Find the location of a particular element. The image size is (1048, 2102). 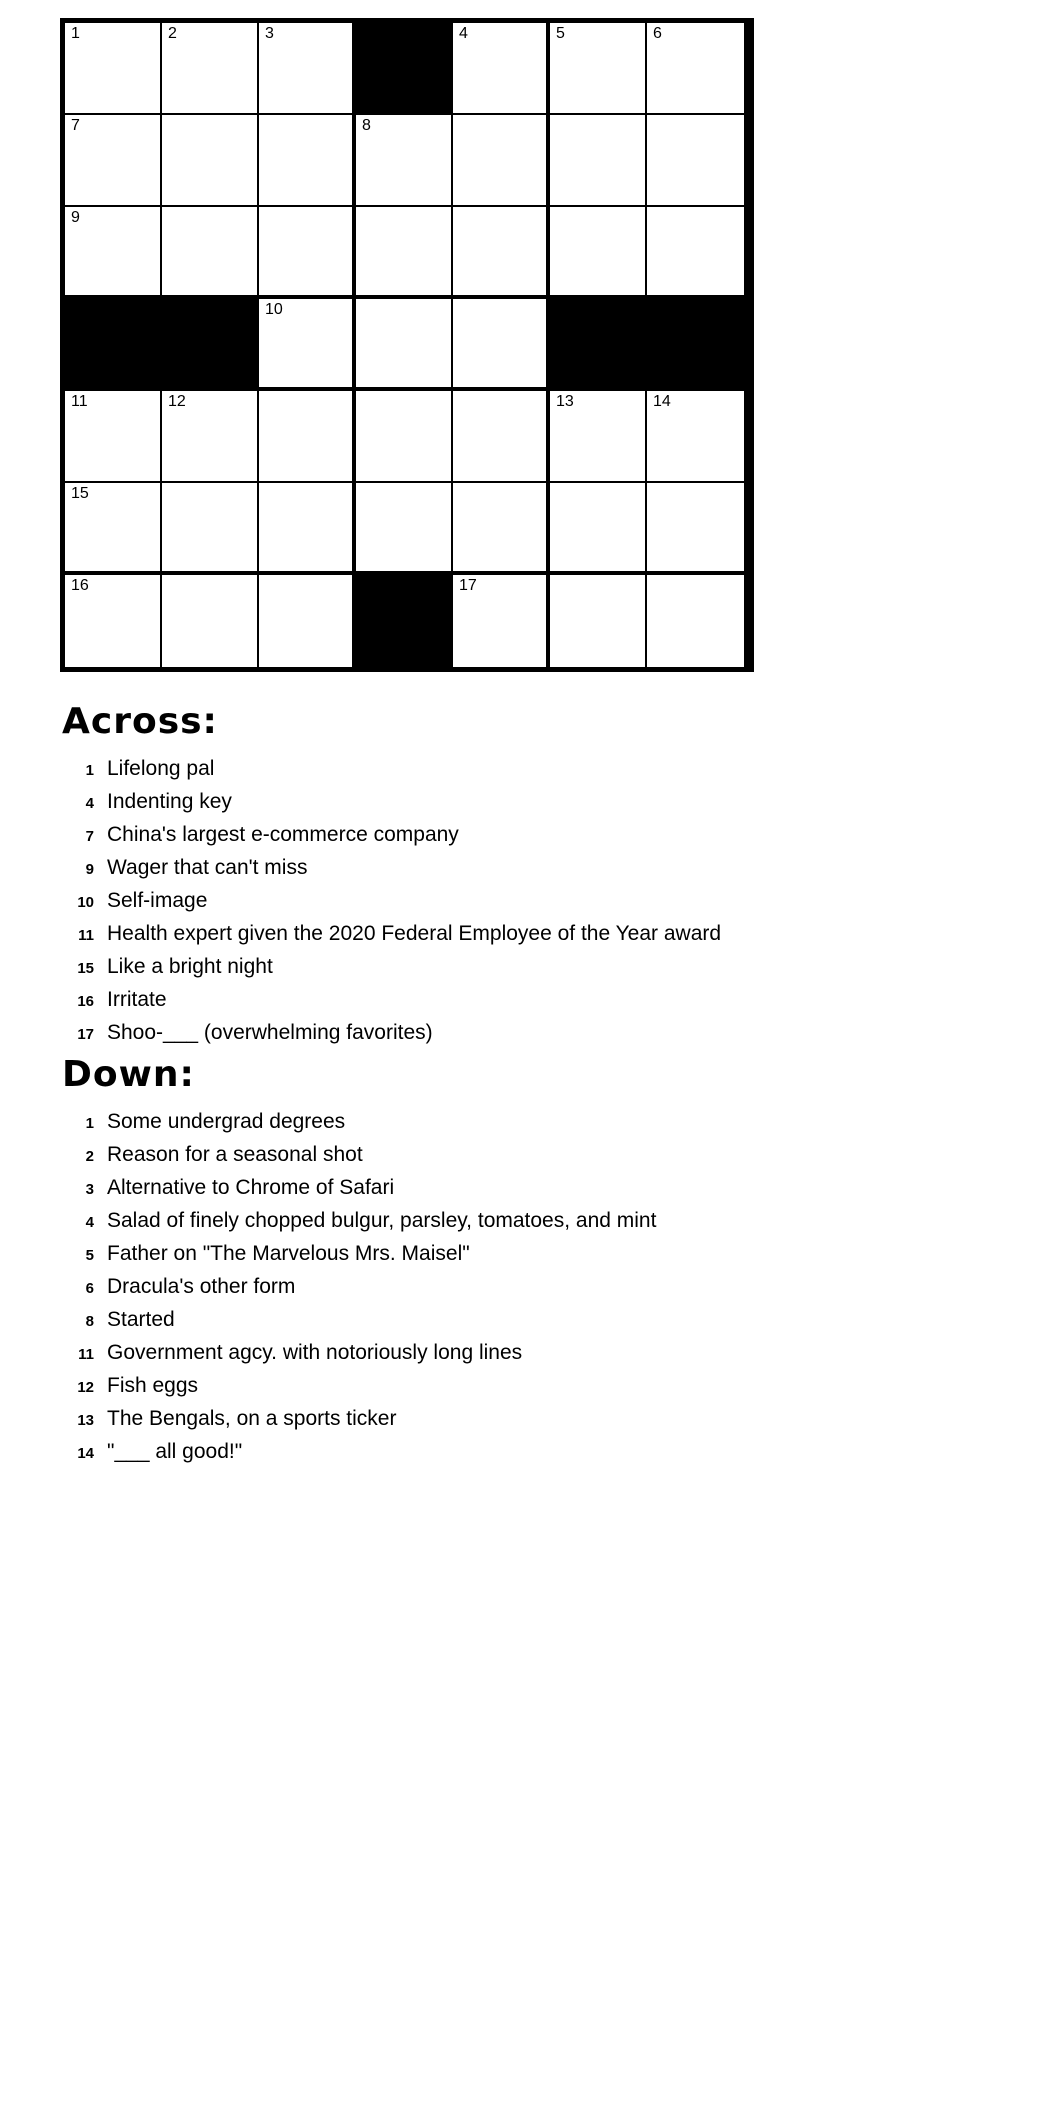

grid-cell-number: 3 is located at coordinates (269, 33).